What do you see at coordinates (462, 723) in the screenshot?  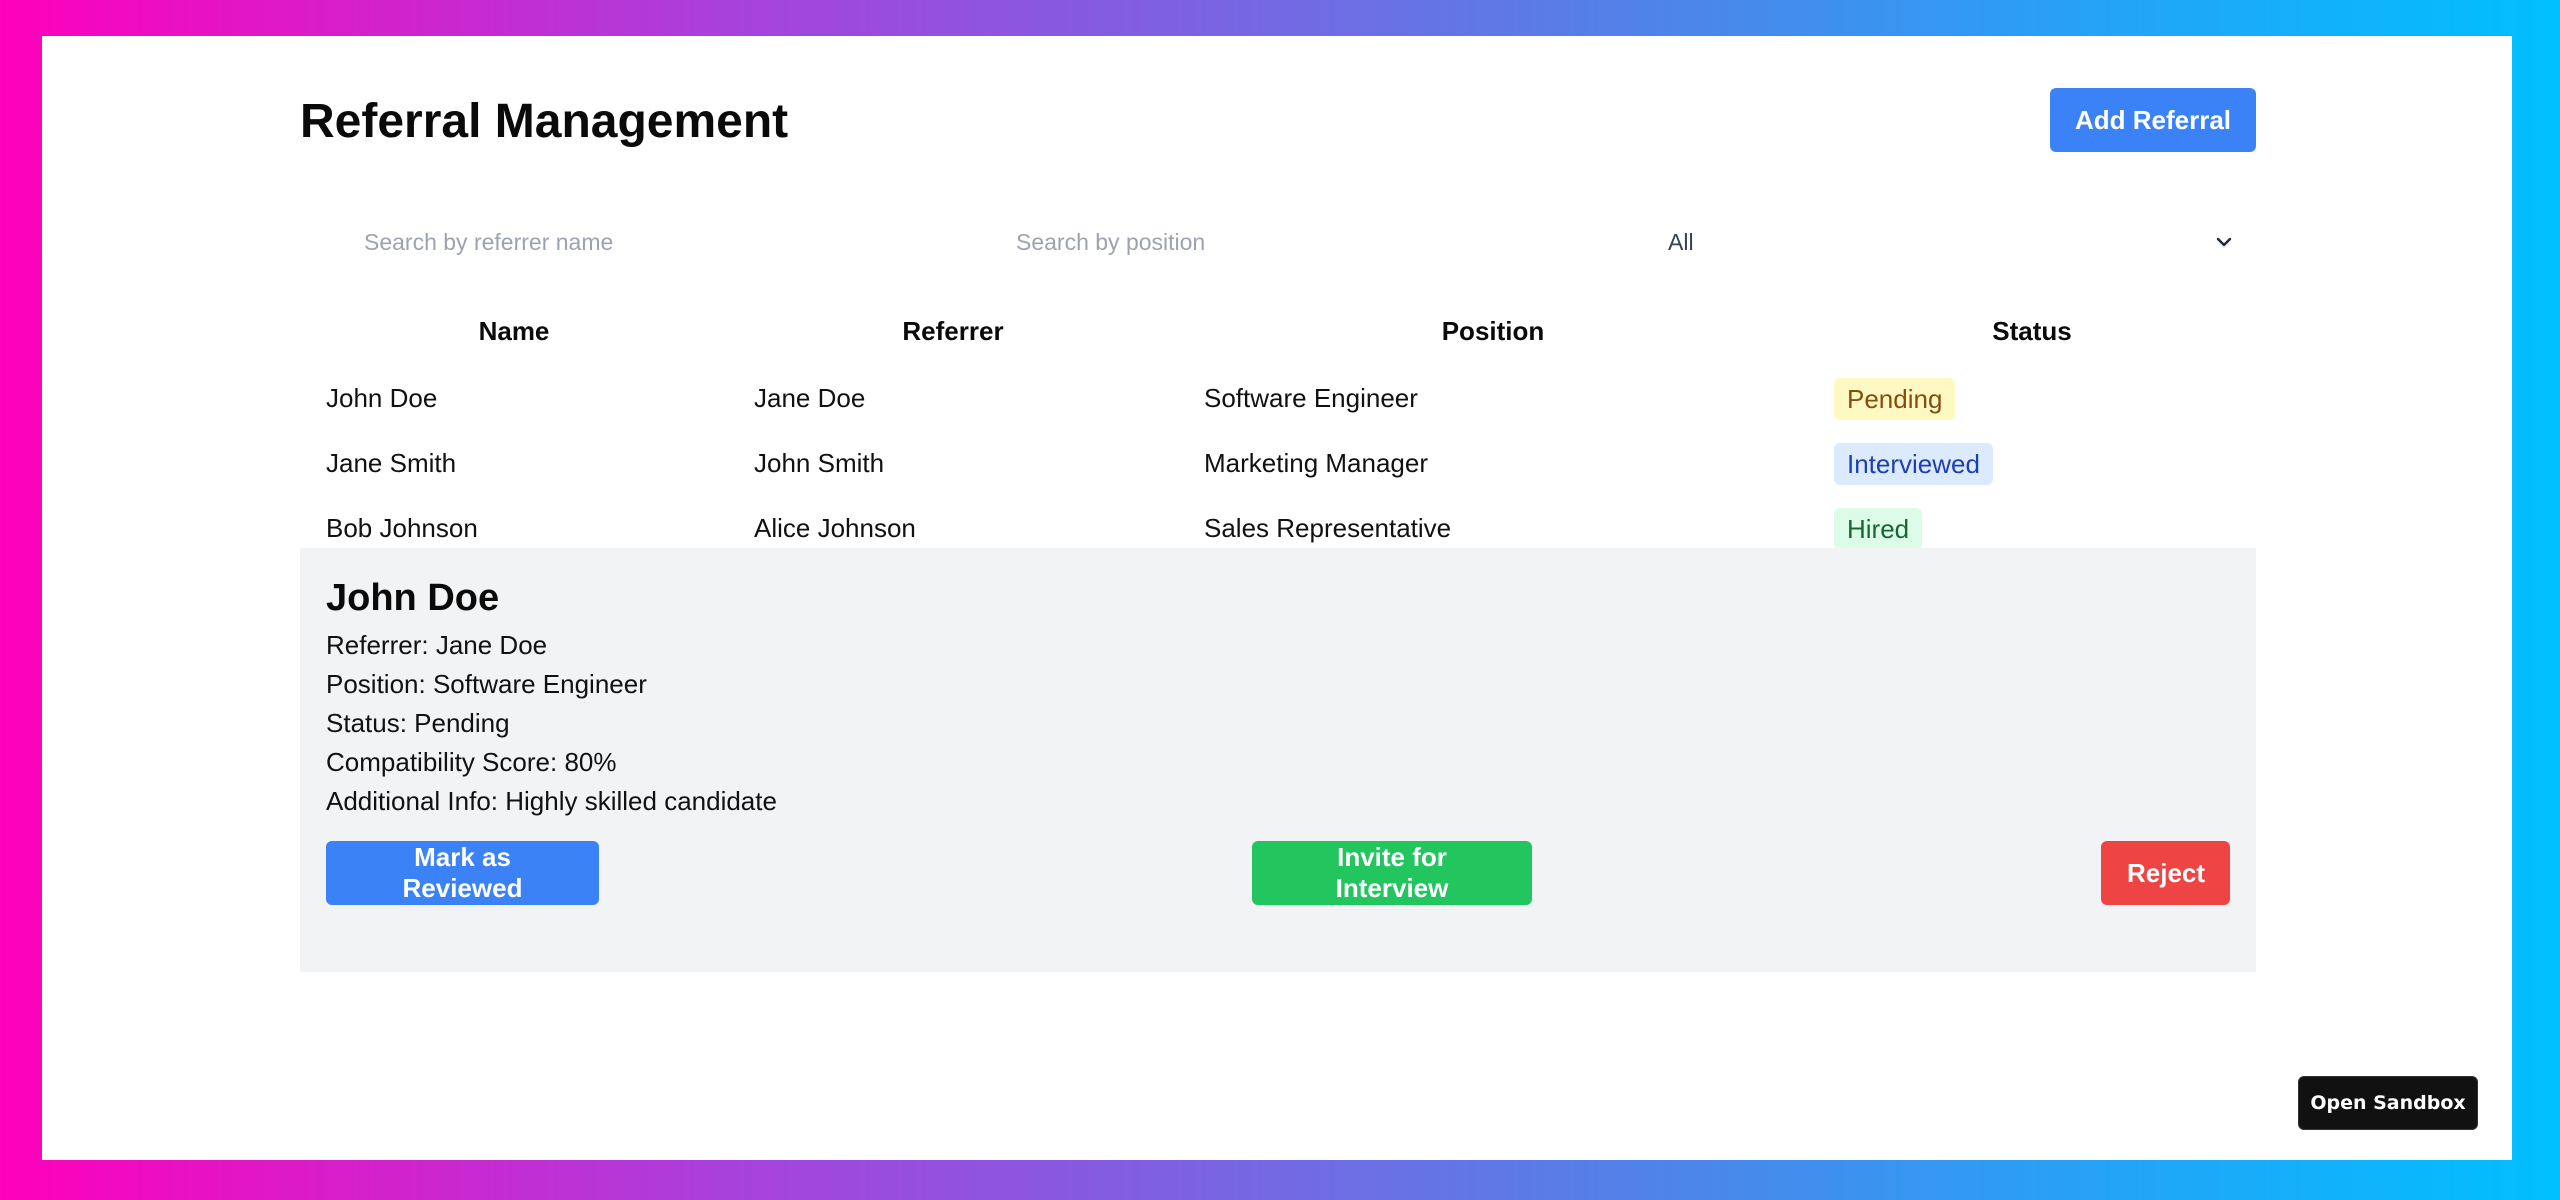 I see `detail-status-value: Pending` at bounding box center [462, 723].